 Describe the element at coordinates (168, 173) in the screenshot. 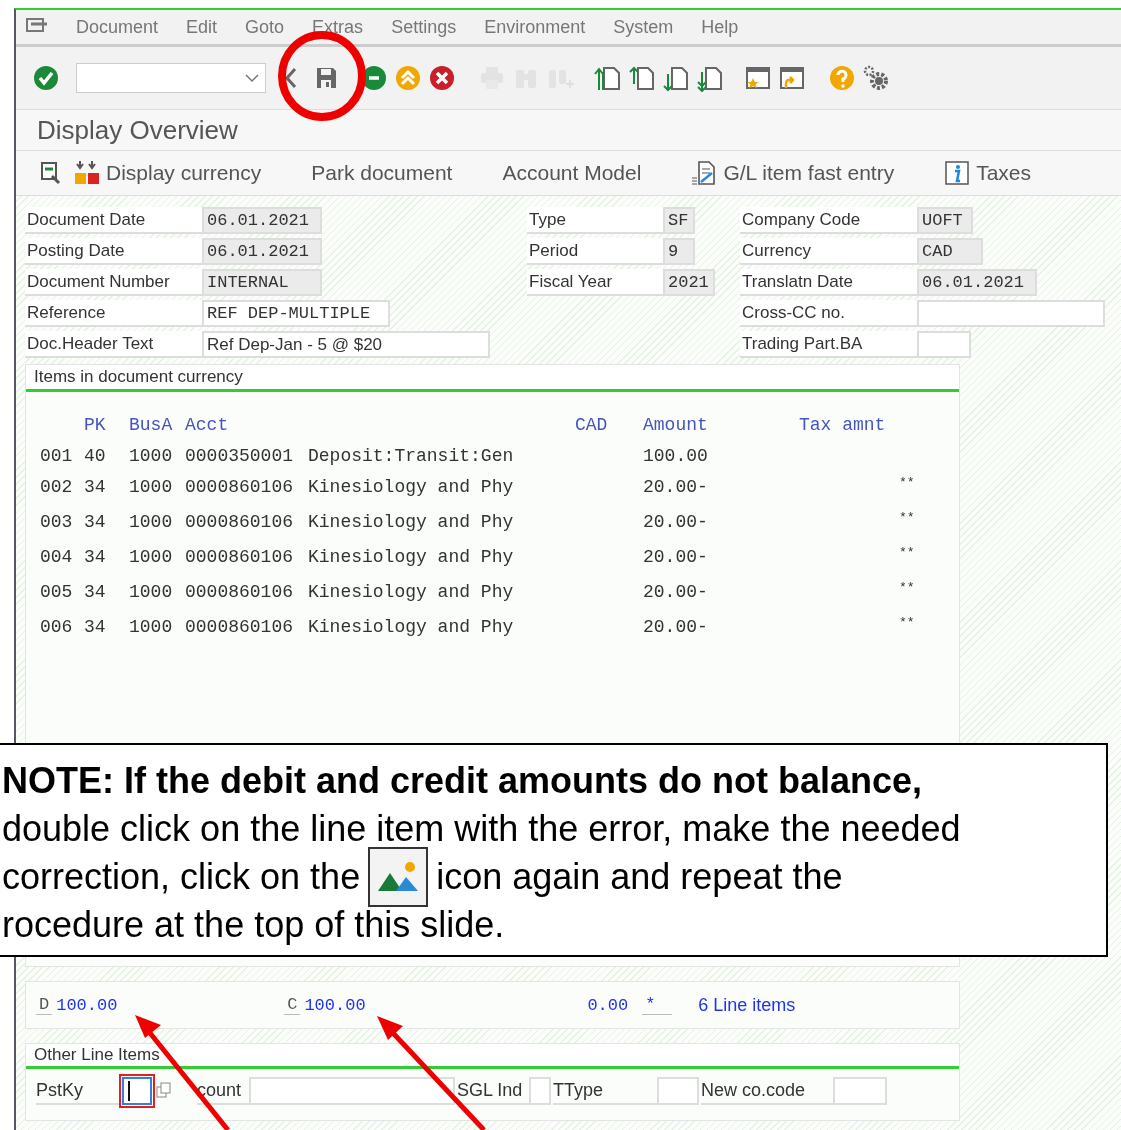

I see `toolbar-button: Display currency` at that location.